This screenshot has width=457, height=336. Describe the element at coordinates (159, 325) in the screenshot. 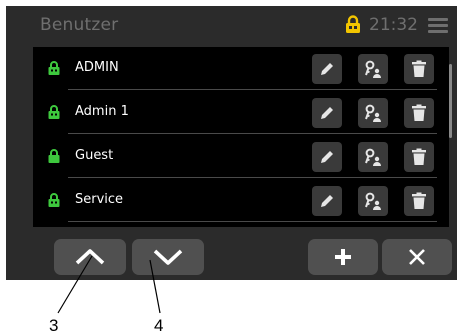

I see `callout-number: 4` at that location.